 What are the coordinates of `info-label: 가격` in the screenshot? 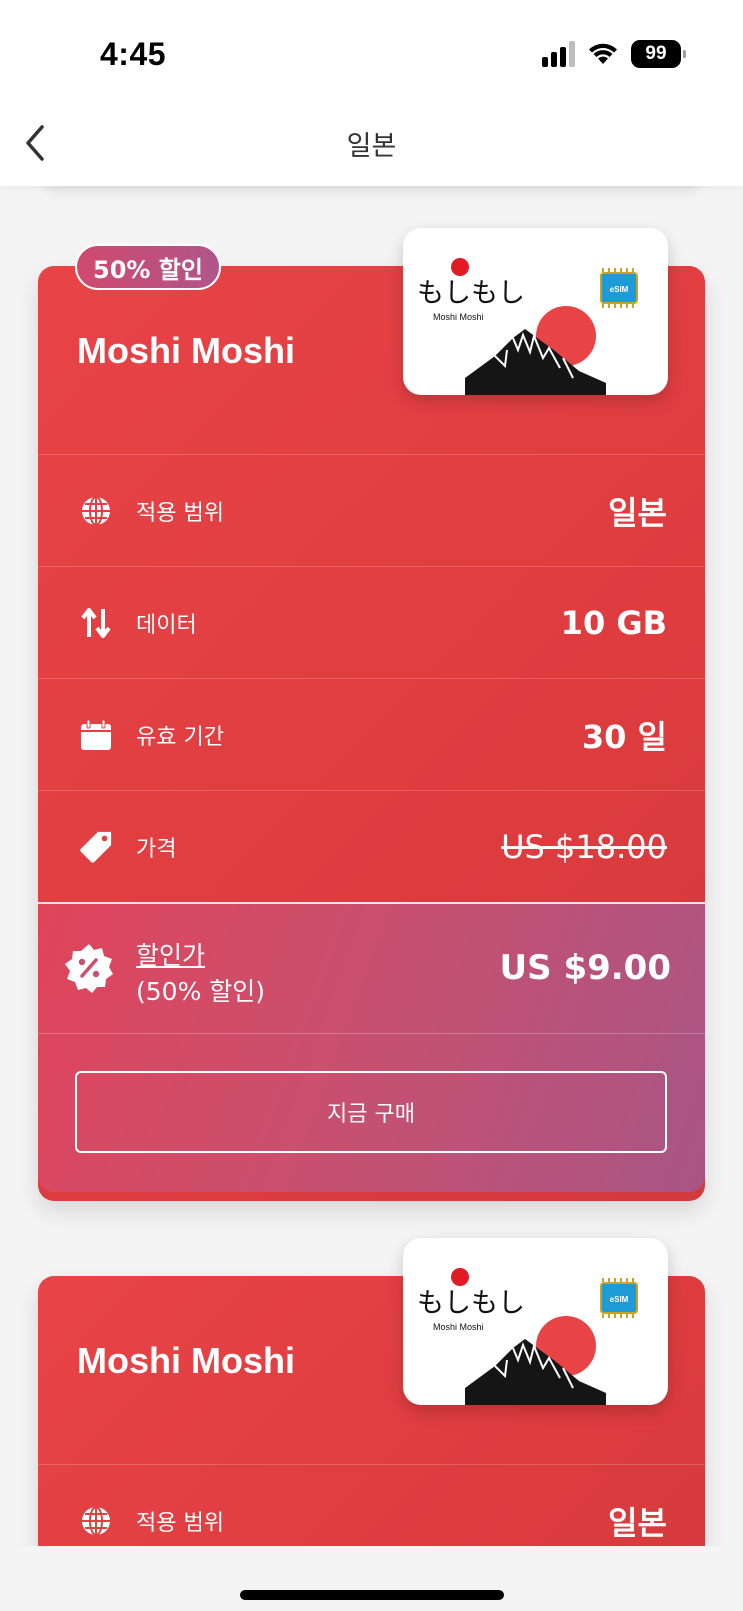 It's located at (156, 849).